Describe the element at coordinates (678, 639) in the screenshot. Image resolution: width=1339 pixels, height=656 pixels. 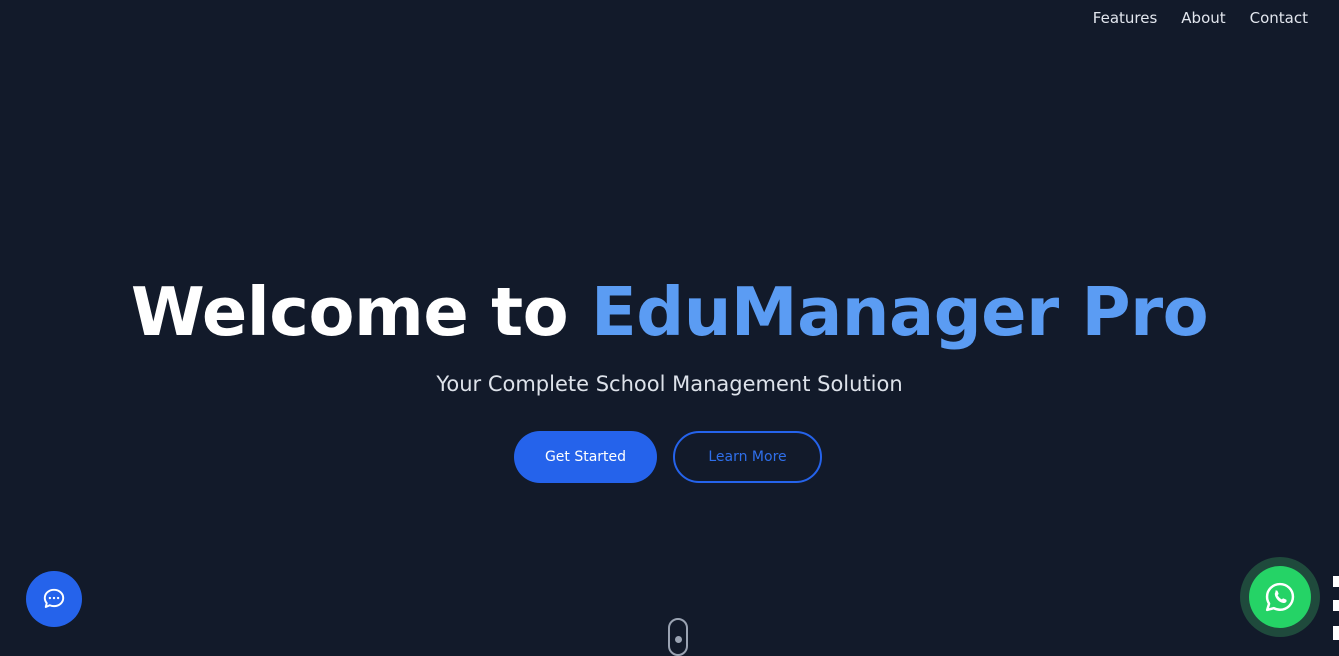
I see `mouse-scroll-icon` at that location.